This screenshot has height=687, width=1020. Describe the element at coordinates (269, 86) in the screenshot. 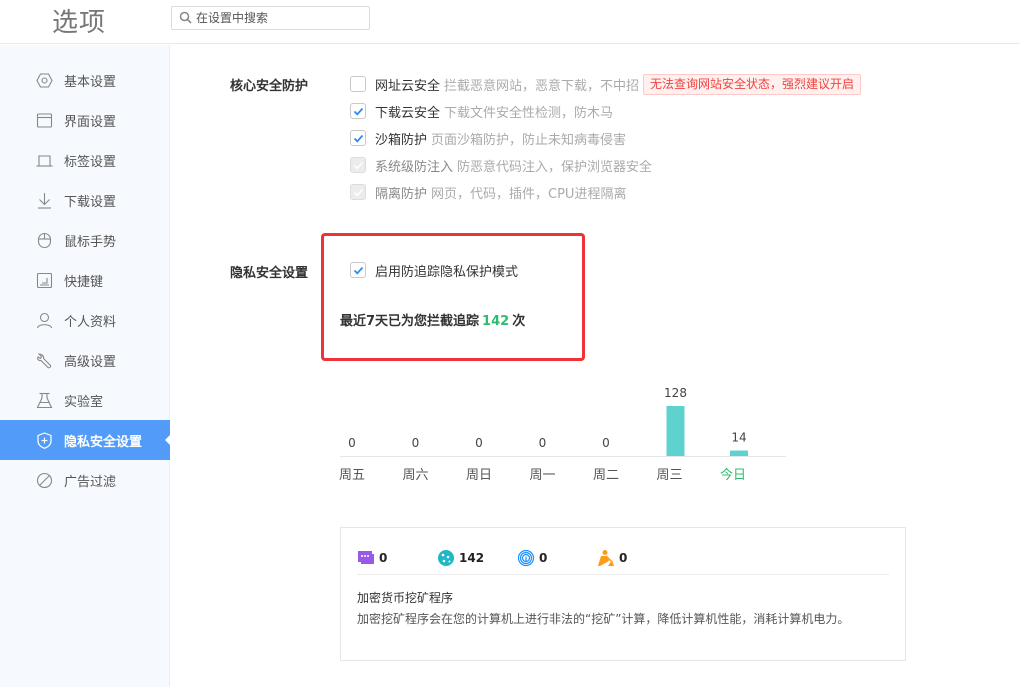

I see `core-security-label: 核心安全防护` at that location.